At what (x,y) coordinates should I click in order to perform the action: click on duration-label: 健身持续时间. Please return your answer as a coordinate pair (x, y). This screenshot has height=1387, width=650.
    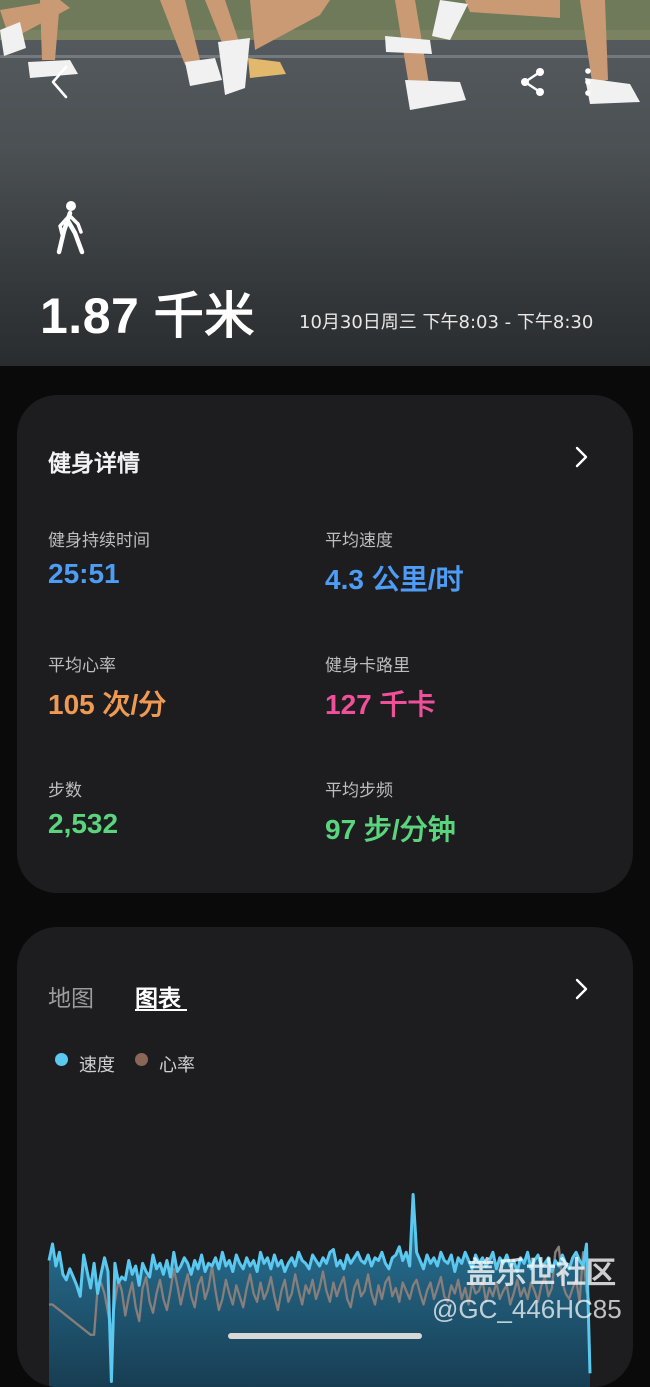
    Looking at the image, I should click on (99, 538).